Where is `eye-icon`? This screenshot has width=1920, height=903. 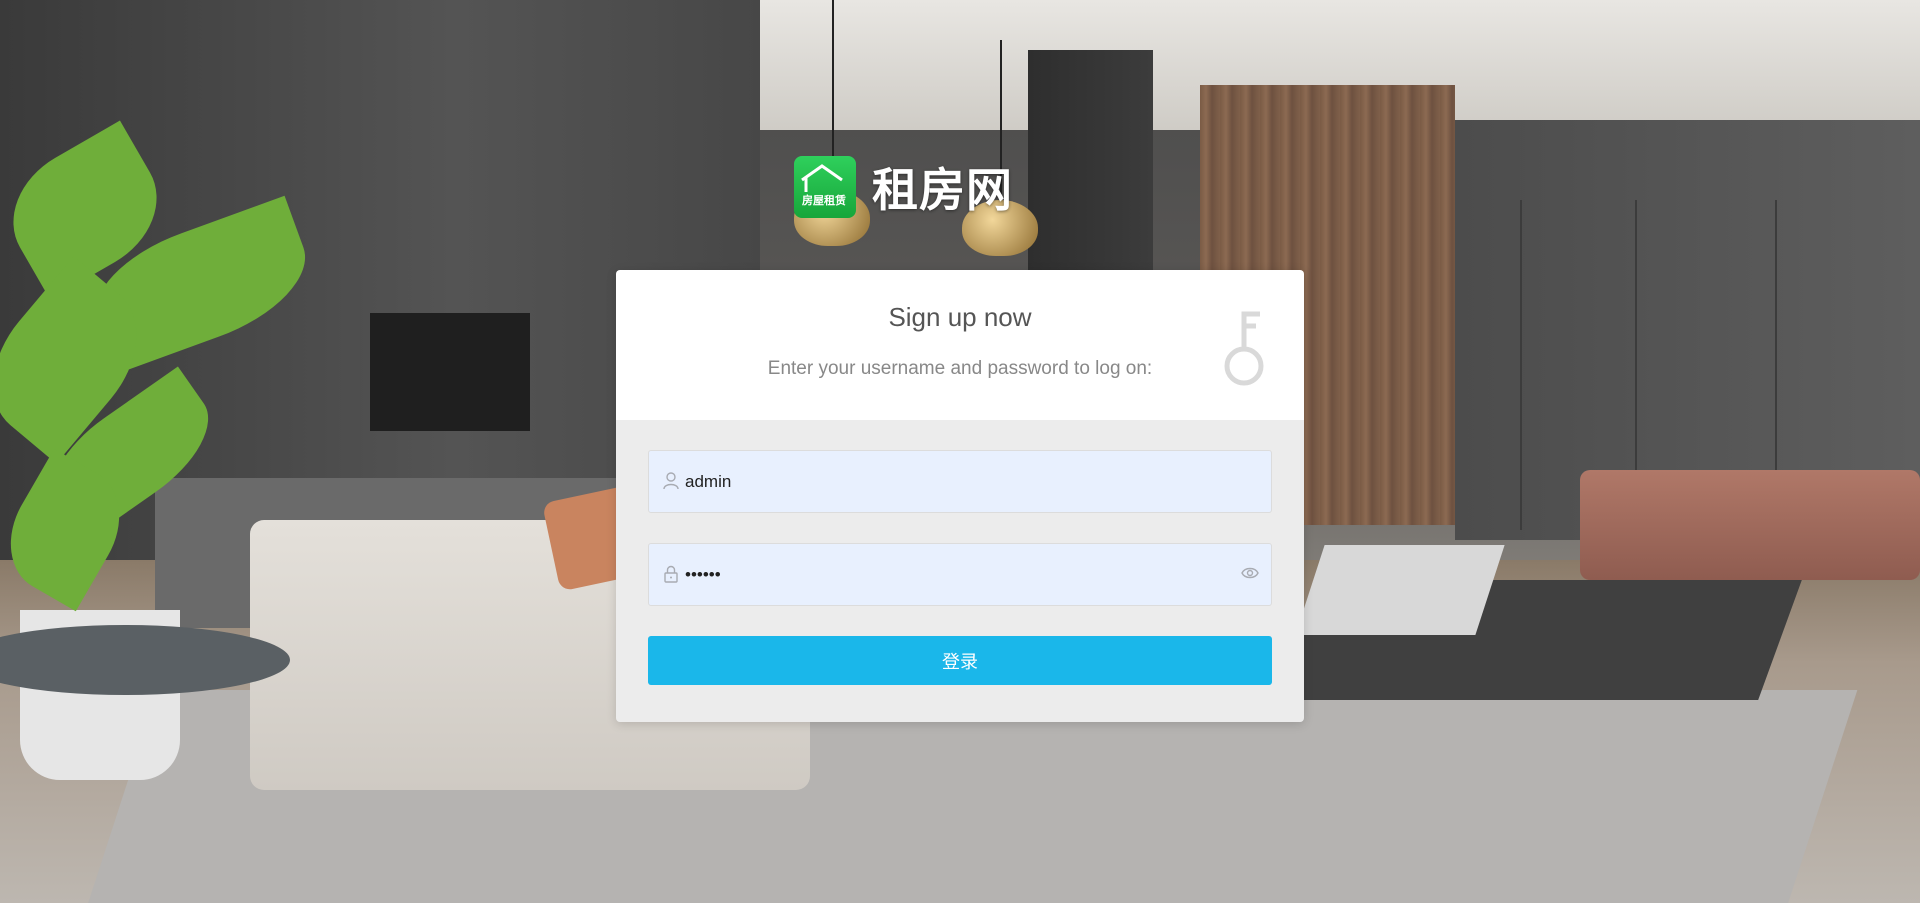
eye-icon is located at coordinates (1250, 573).